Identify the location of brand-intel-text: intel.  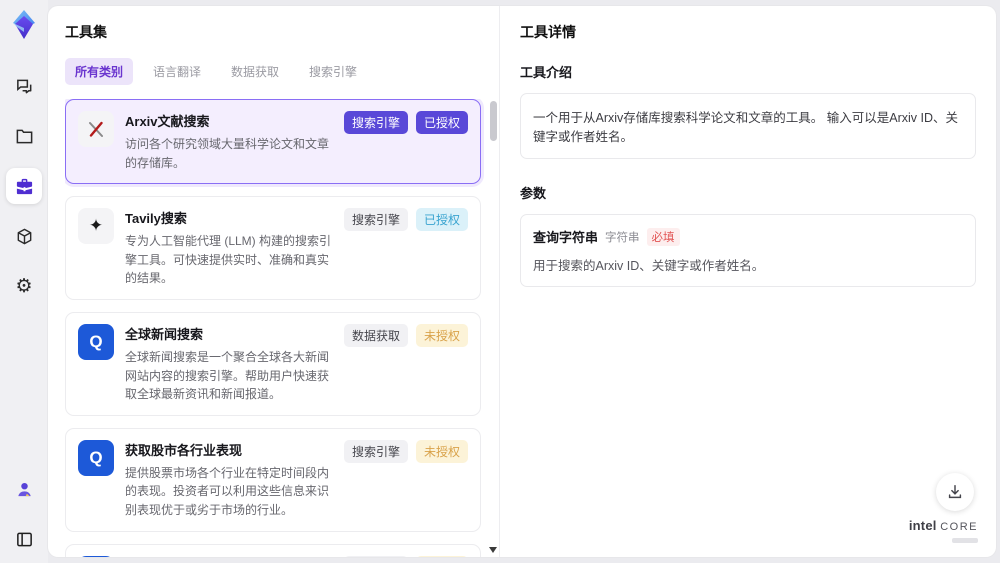
(922, 525).